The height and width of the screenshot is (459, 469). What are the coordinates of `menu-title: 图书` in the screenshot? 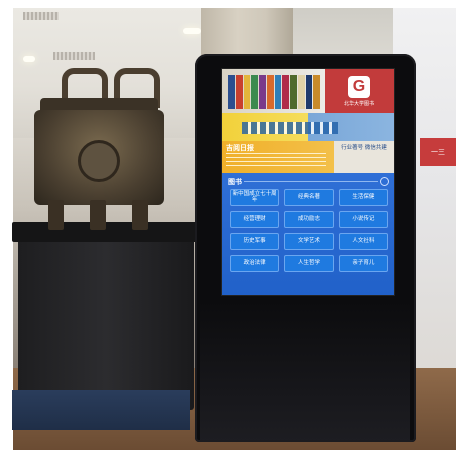 It's located at (235, 182).